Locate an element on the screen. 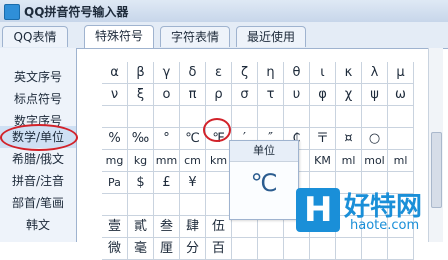  window-title: QQ拼音符号输入器 is located at coordinates (76, 12).